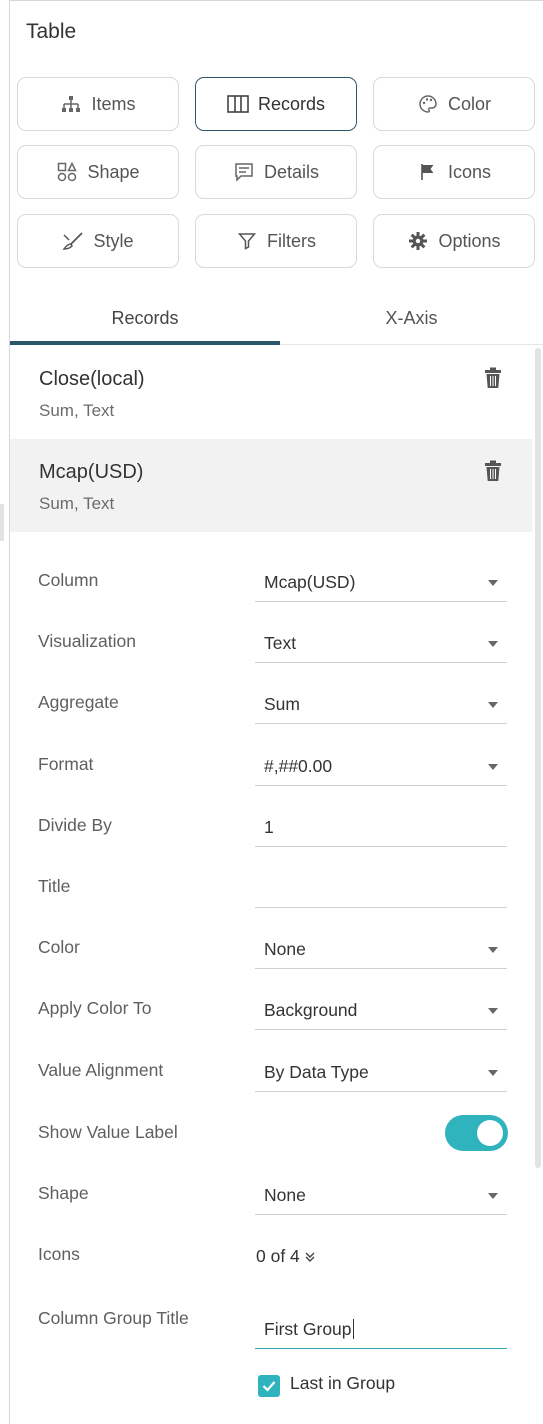  What do you see at coordinates (381, 827) in the screenshot?
I see `divide-by-input: 1` at bounding box center [381, 827].